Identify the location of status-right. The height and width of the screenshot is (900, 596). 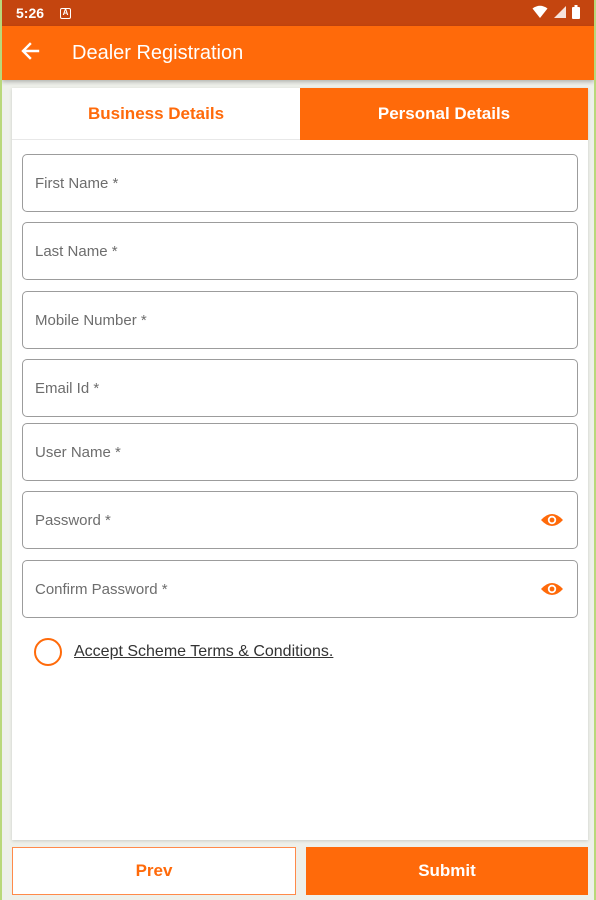
(556, 13).